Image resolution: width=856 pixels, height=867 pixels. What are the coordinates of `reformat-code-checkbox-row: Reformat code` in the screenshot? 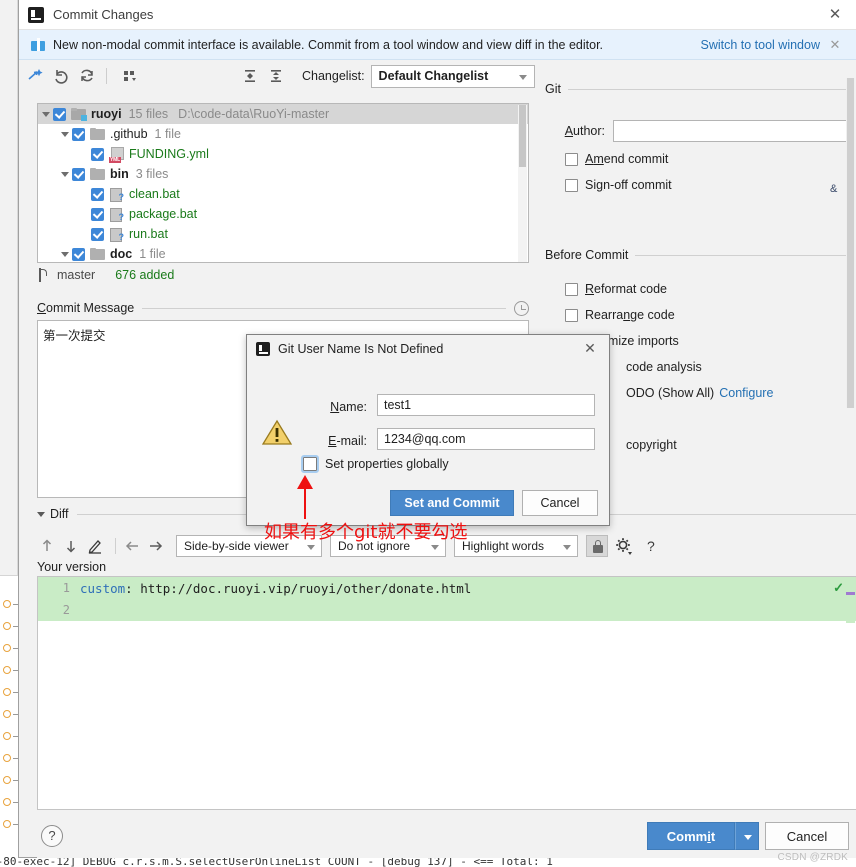 It's located at (616, 289).